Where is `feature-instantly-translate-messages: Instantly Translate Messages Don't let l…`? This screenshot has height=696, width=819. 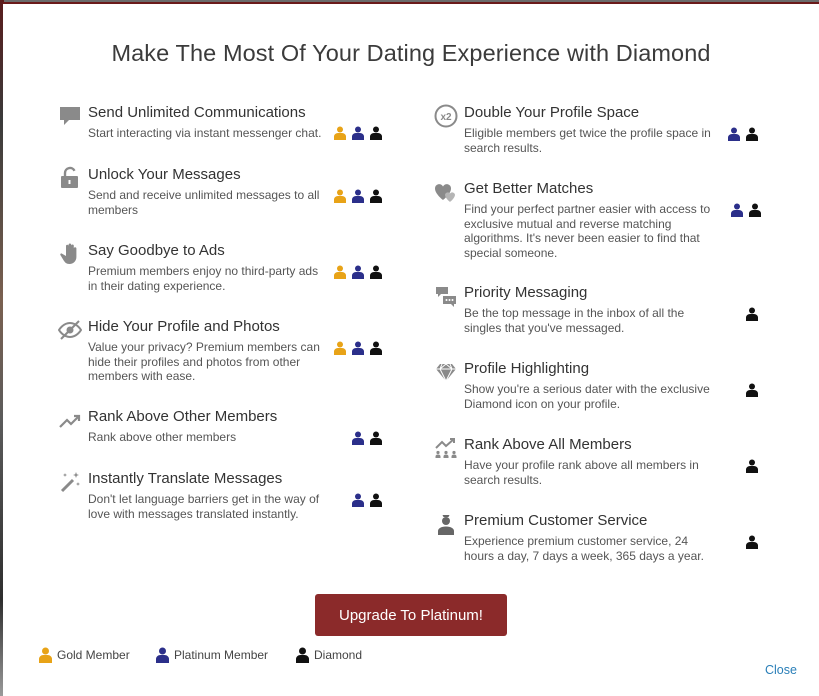 feature-instantly-translate-messages: Instantly Translate Messages Don't let l… is located at coordinates (223, 500).